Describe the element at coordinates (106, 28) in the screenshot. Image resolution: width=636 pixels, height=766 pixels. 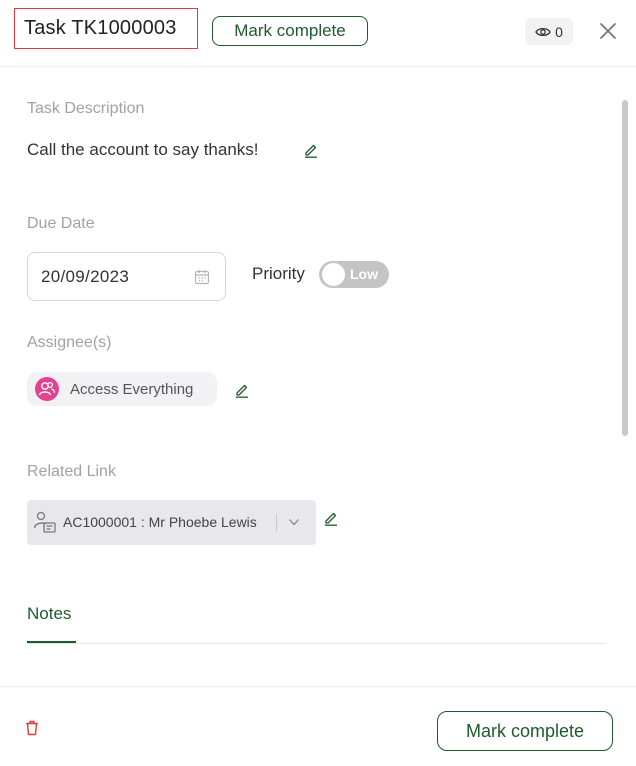
I see `task-title: Task TK1000003` at that location.